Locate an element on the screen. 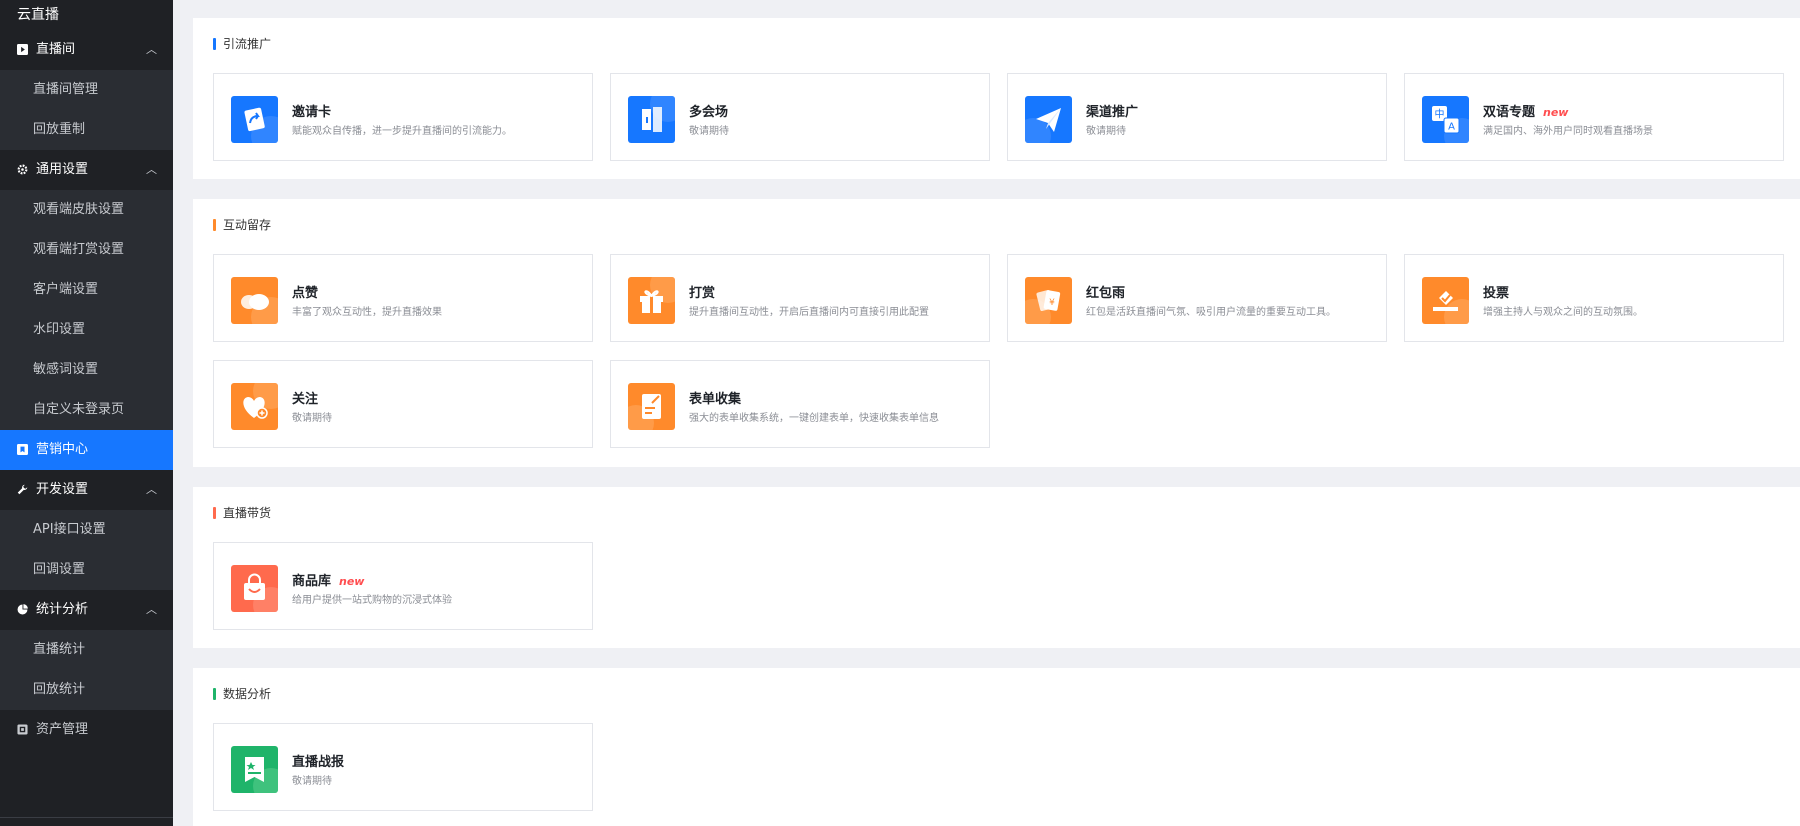 Image resolution: width=1800 pixels, height=826 pixels. sidebar-item-viewer-reward: 观看端打赏设置 is located at coordinates (86, 250).